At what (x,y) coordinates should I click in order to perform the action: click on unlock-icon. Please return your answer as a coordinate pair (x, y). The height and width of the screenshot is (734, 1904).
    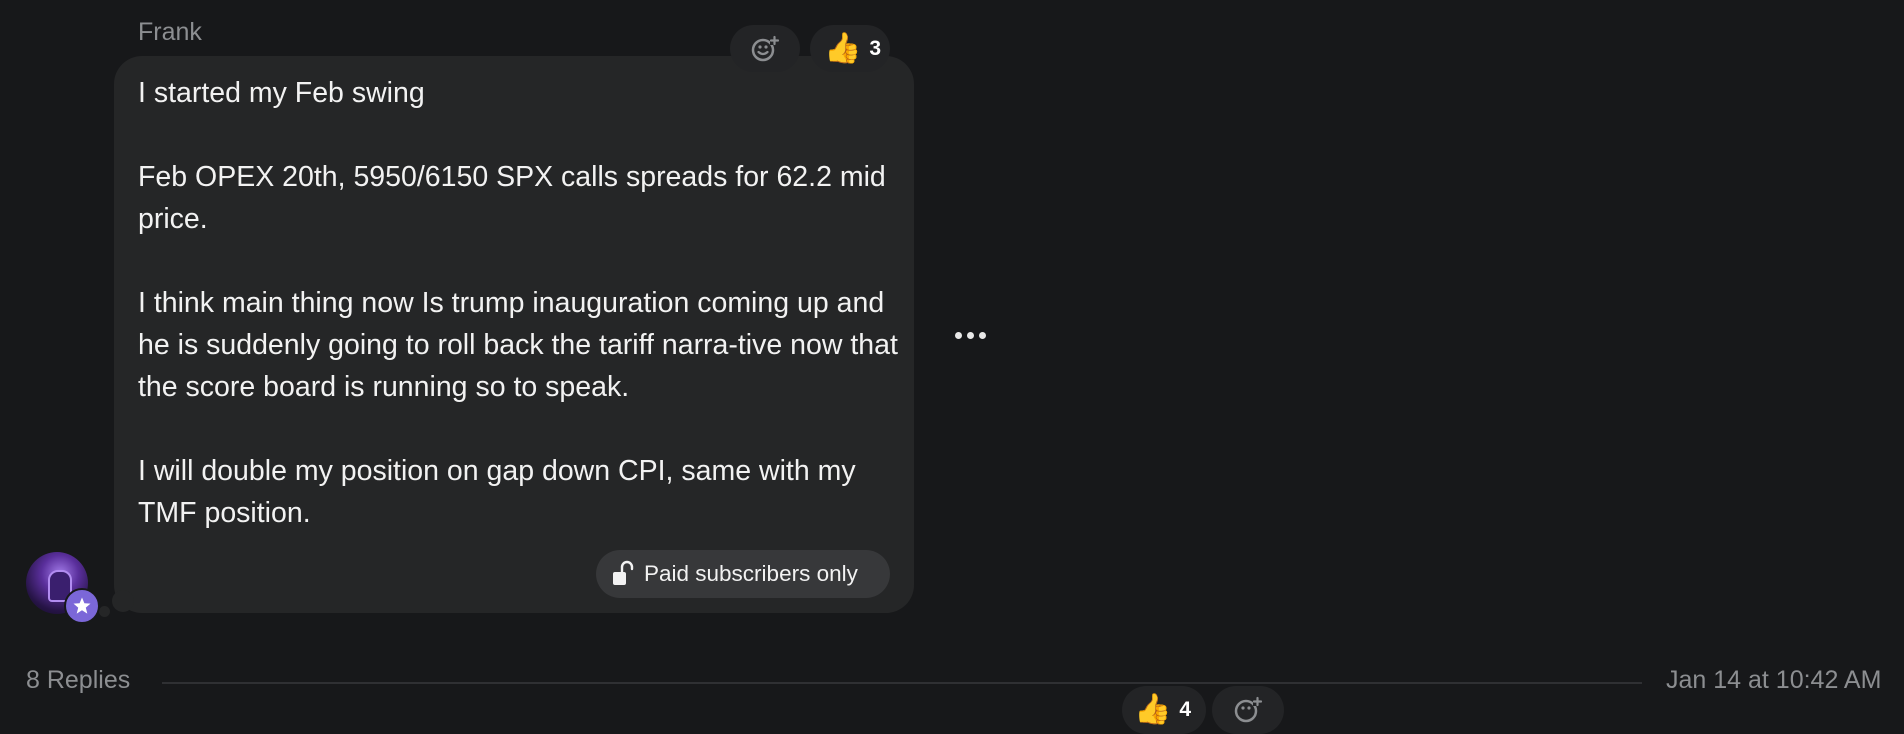
    Looking at the image, I should click on (623, 572).